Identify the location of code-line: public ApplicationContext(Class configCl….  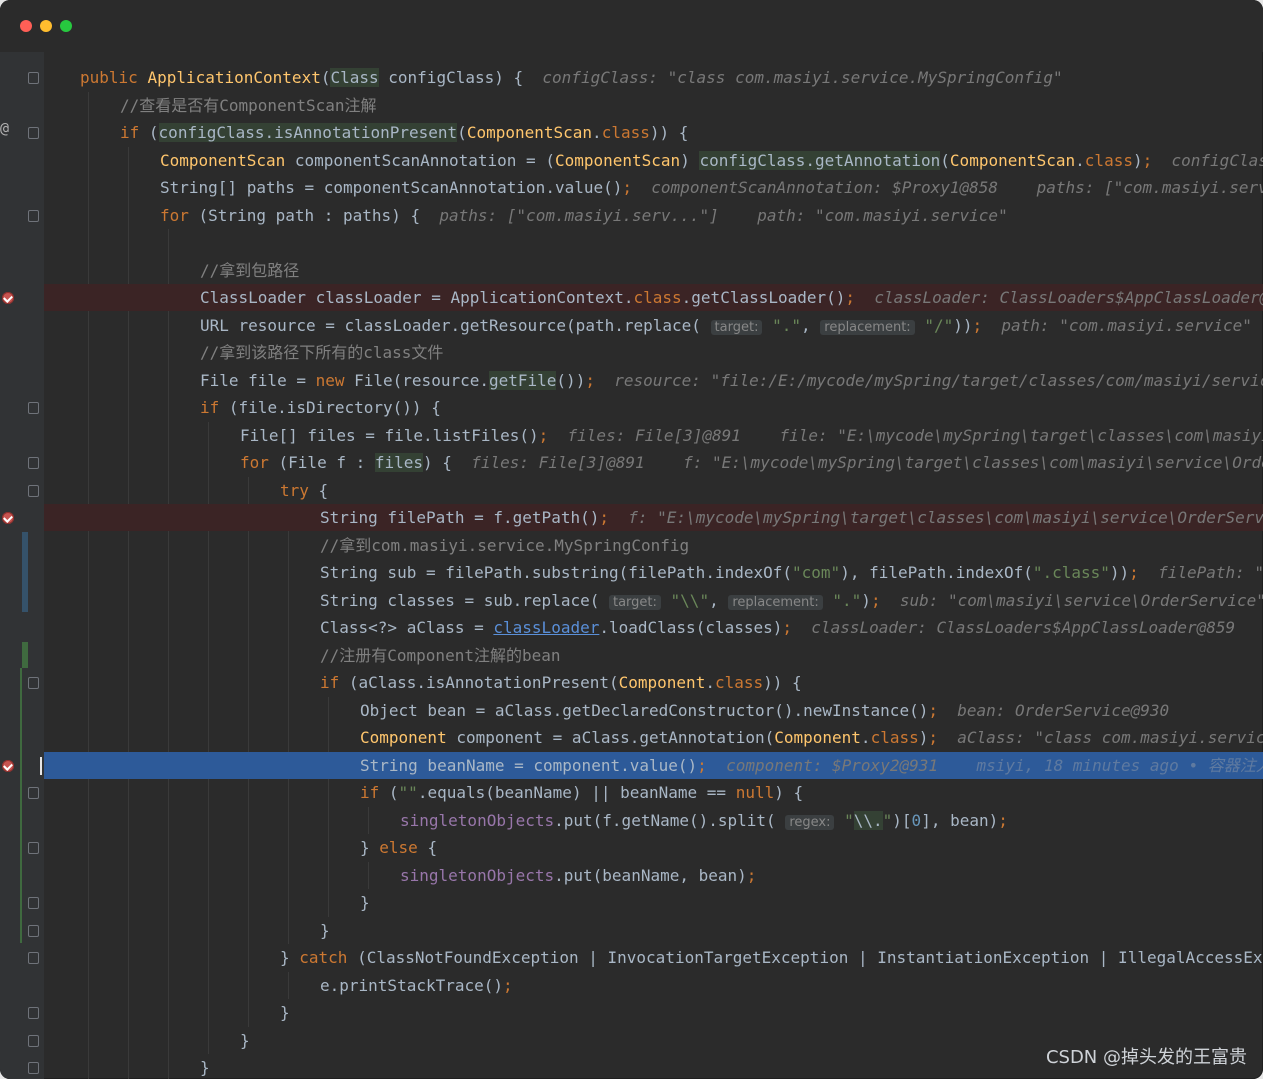
(653, 77).